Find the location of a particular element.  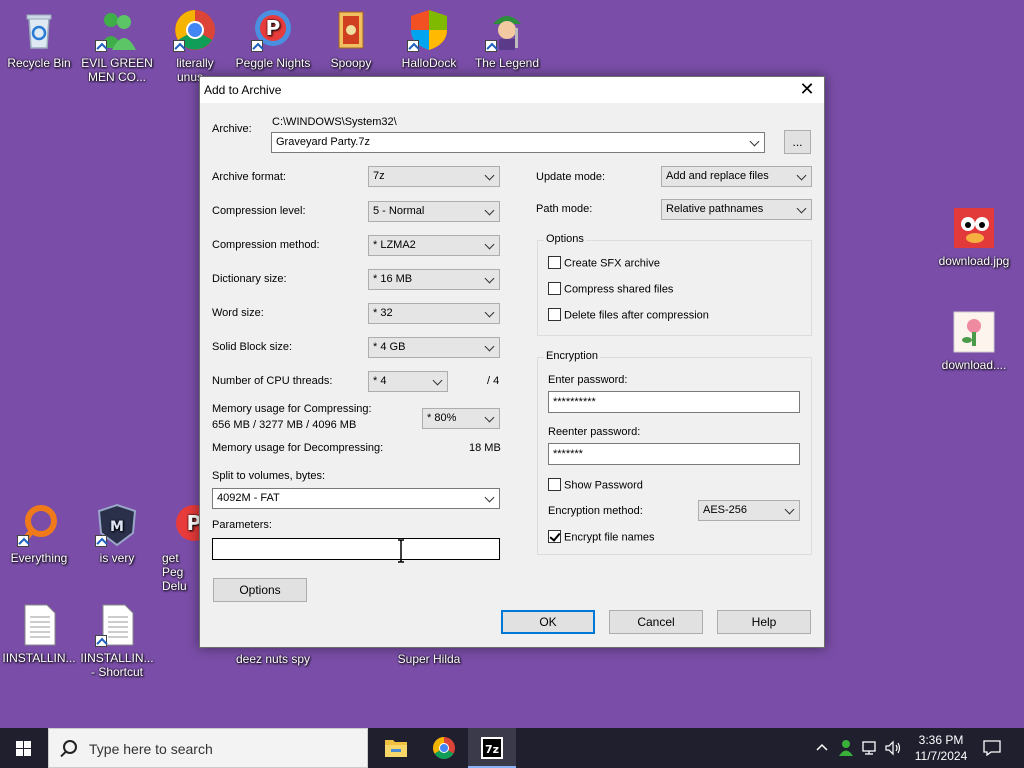

help-button: Help is located at coordinates (764, 622).